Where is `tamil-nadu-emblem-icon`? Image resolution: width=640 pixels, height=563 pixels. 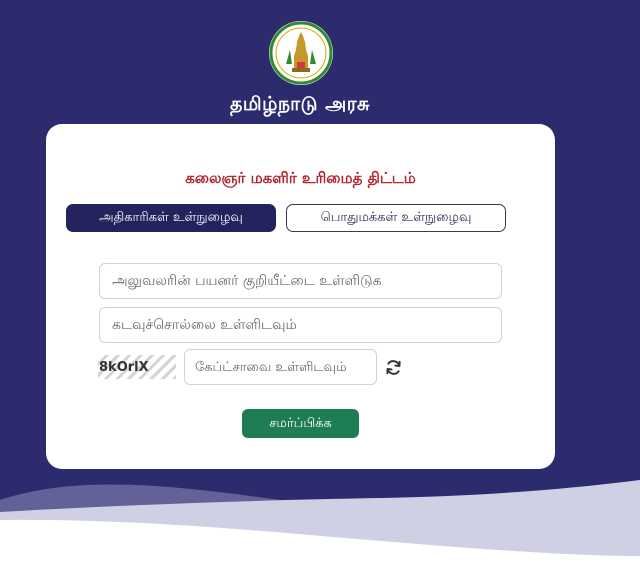 tamil-nadu-emblem-icon is located at coordinates (301, 53).